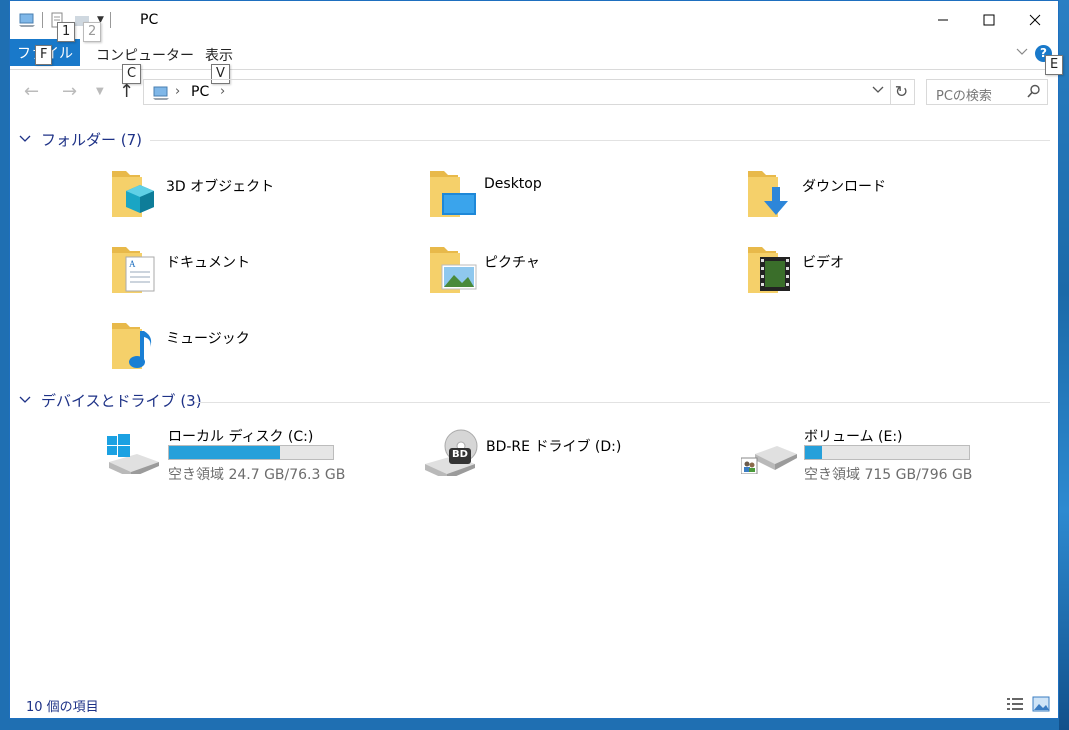 The image size is (1069, 730). What do you see at coordinates (451, 454) in the screenshot?
I see `bd-drive-icon: BD` at bounding box center [451, 454].